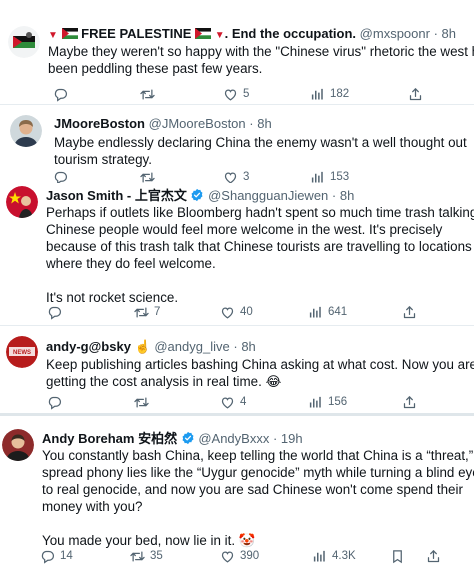  What do you see at coordinates (246, 94) in the screenshot?
I see `like-count: 5` at bounding box center [246, 94].